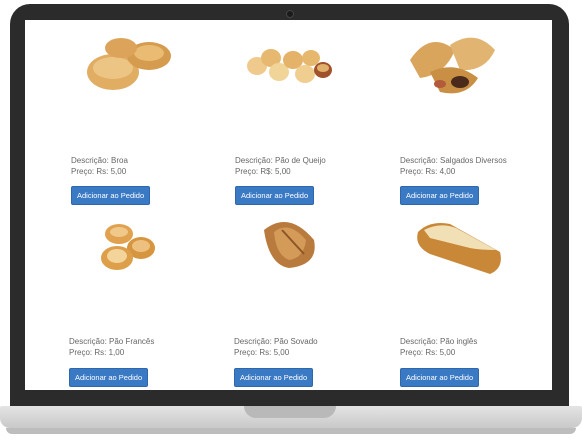 This screenshot has height=445, width=582. I want to click on product-image-pao-ingles, so click(459, 248).